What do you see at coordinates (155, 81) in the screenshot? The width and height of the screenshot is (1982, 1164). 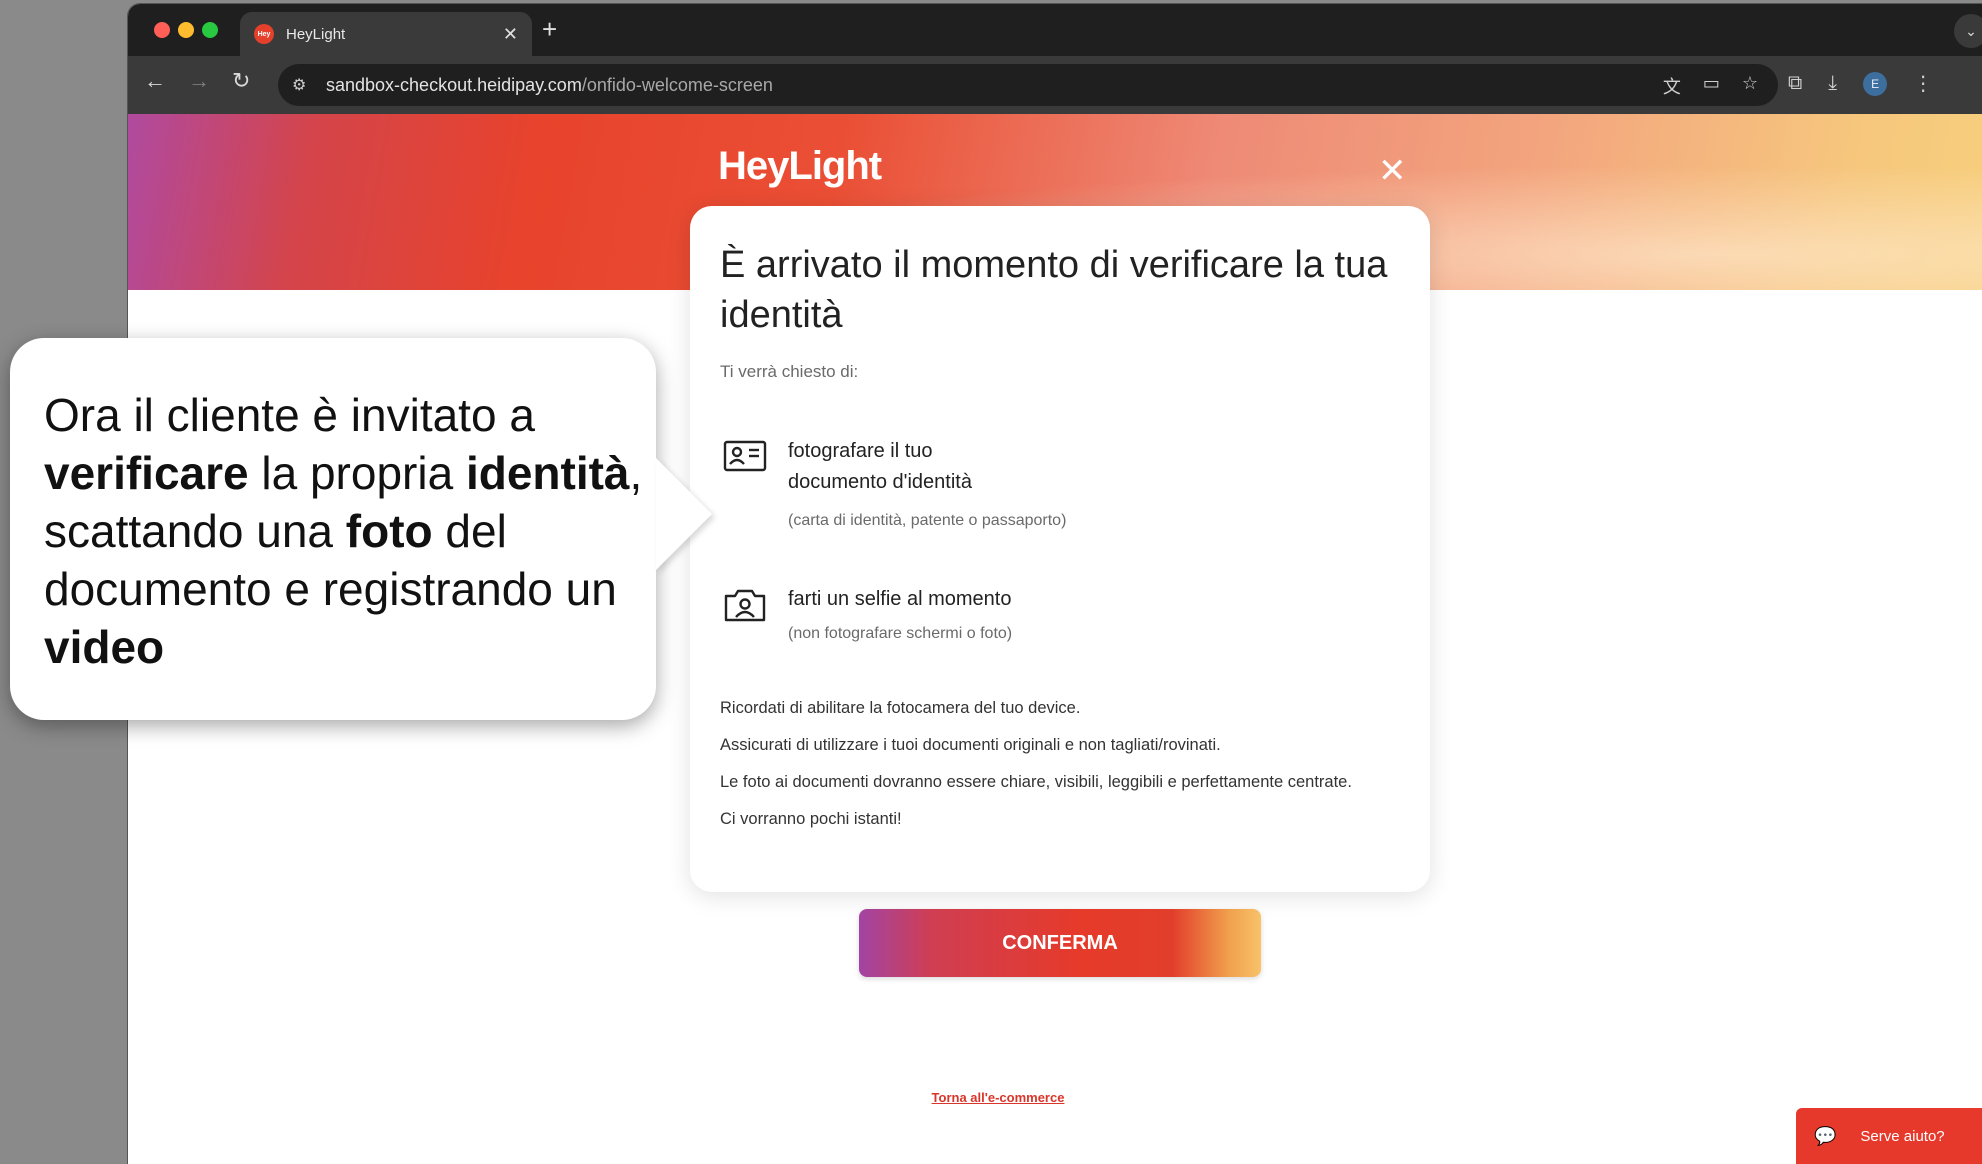 I see `back-arrow-icon: ←` at bounding box center [155, 81].